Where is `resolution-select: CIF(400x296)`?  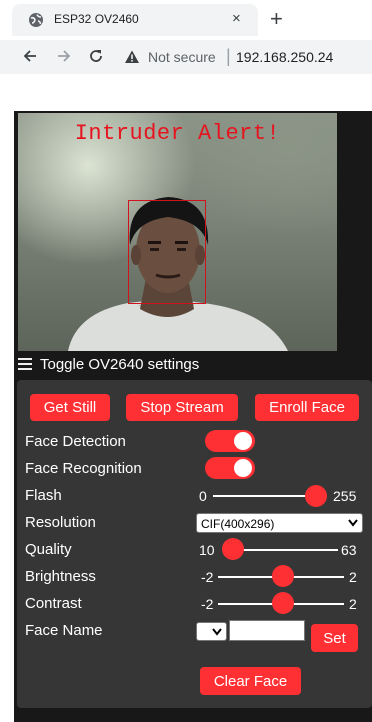
resolution-select: CIF(400x296) is located at coordinates (279, 523).